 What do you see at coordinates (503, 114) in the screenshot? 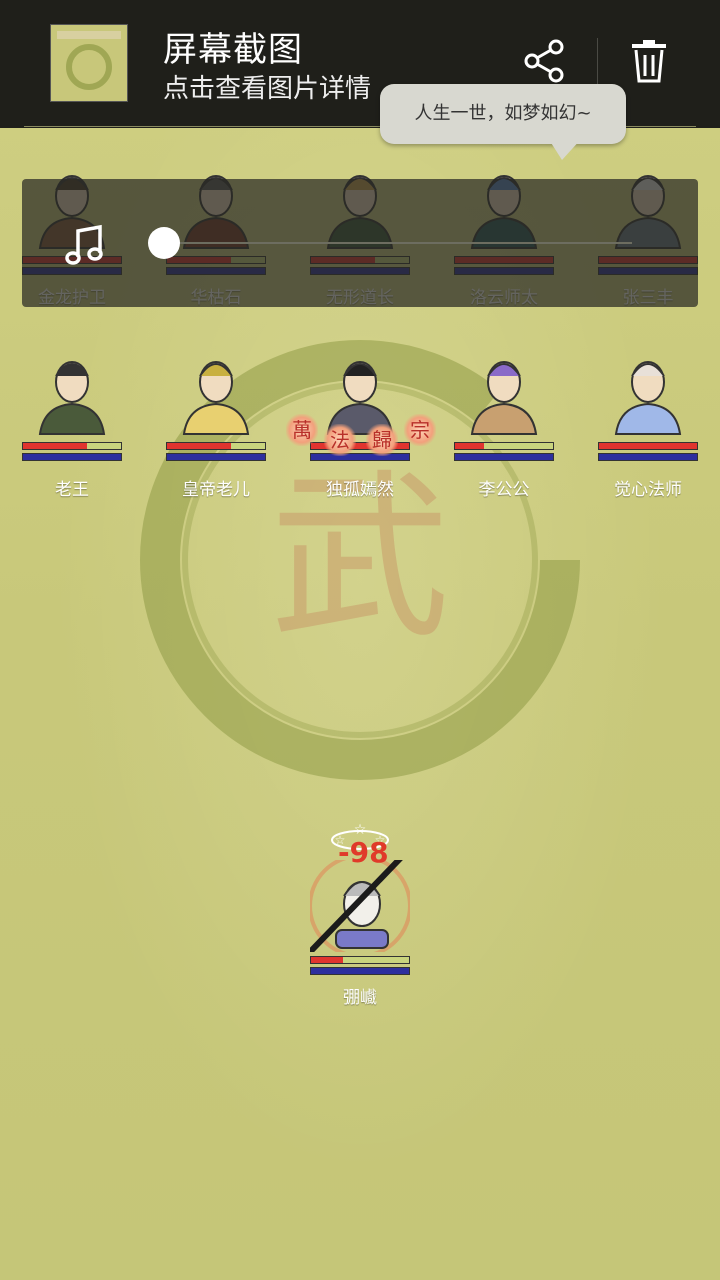
I see `speech-bubble: 人生一世，如梦如幻~` at bounding box center [503, 114].